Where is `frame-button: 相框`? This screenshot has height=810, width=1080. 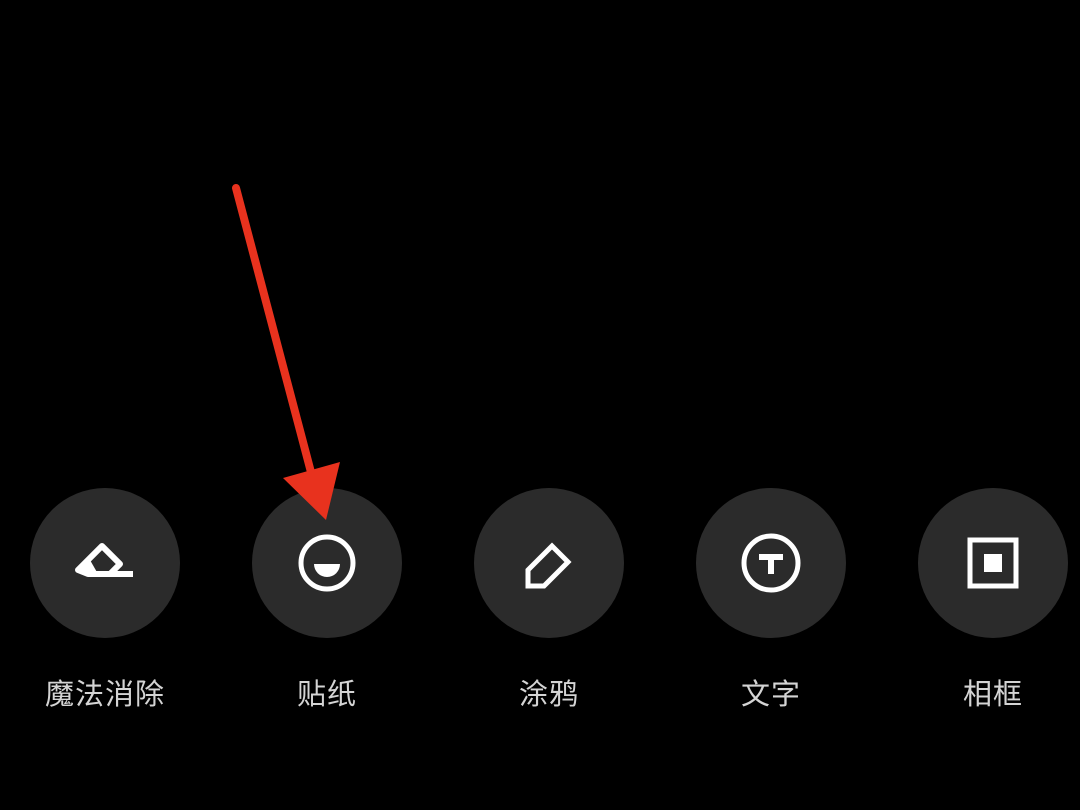
frame-button: 相框 is located at coordinates (993, 608).